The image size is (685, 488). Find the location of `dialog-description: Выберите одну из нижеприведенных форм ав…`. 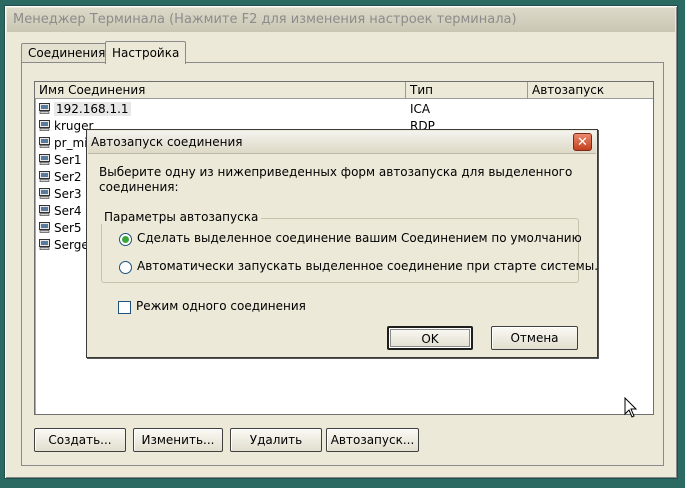

dialog-description: Выберите одну из нижеприведенных форм ав… is located at coordinates (336, 179).